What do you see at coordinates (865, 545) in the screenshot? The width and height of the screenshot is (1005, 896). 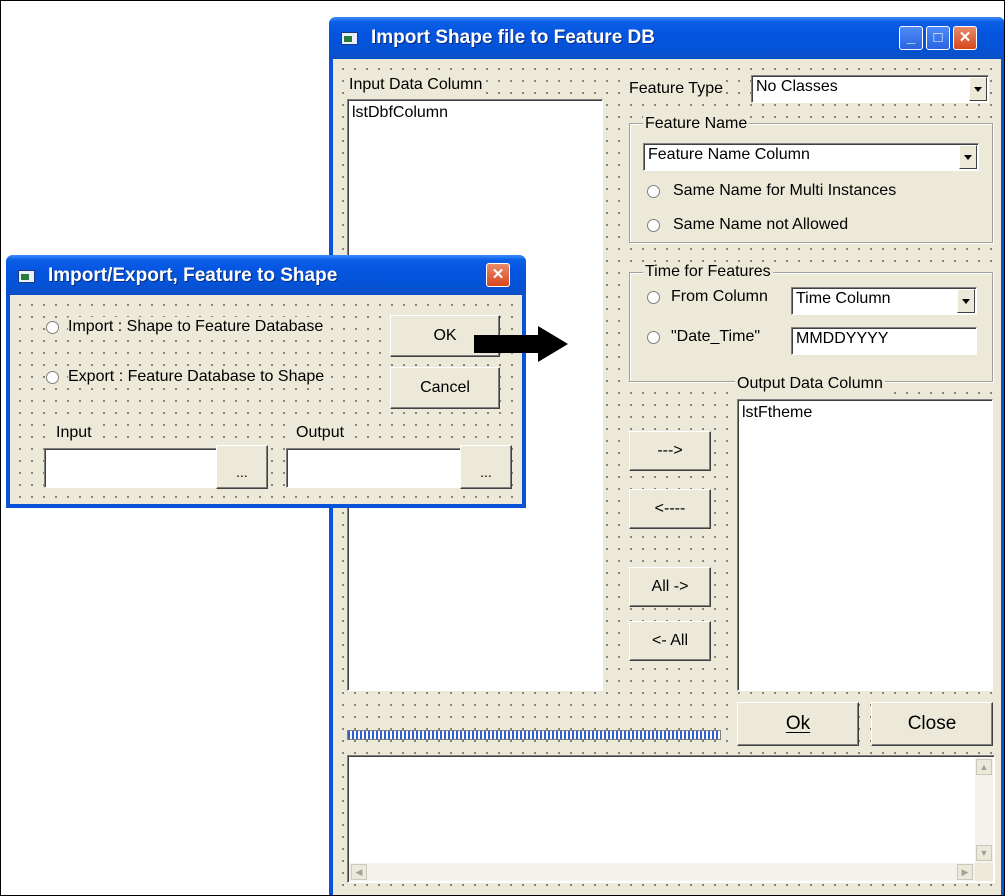 I see `output-data-list: lstFtheme` at bounding box center [865, 545].